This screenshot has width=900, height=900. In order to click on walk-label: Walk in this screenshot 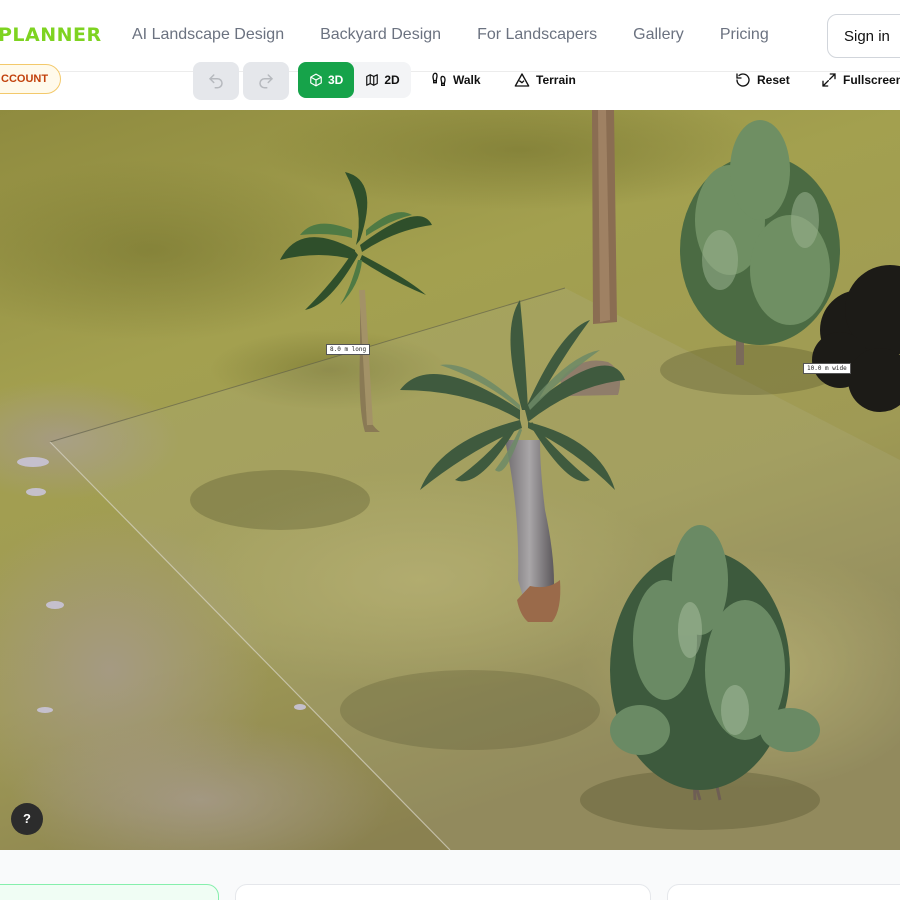, I will do `click(467, 80)`.